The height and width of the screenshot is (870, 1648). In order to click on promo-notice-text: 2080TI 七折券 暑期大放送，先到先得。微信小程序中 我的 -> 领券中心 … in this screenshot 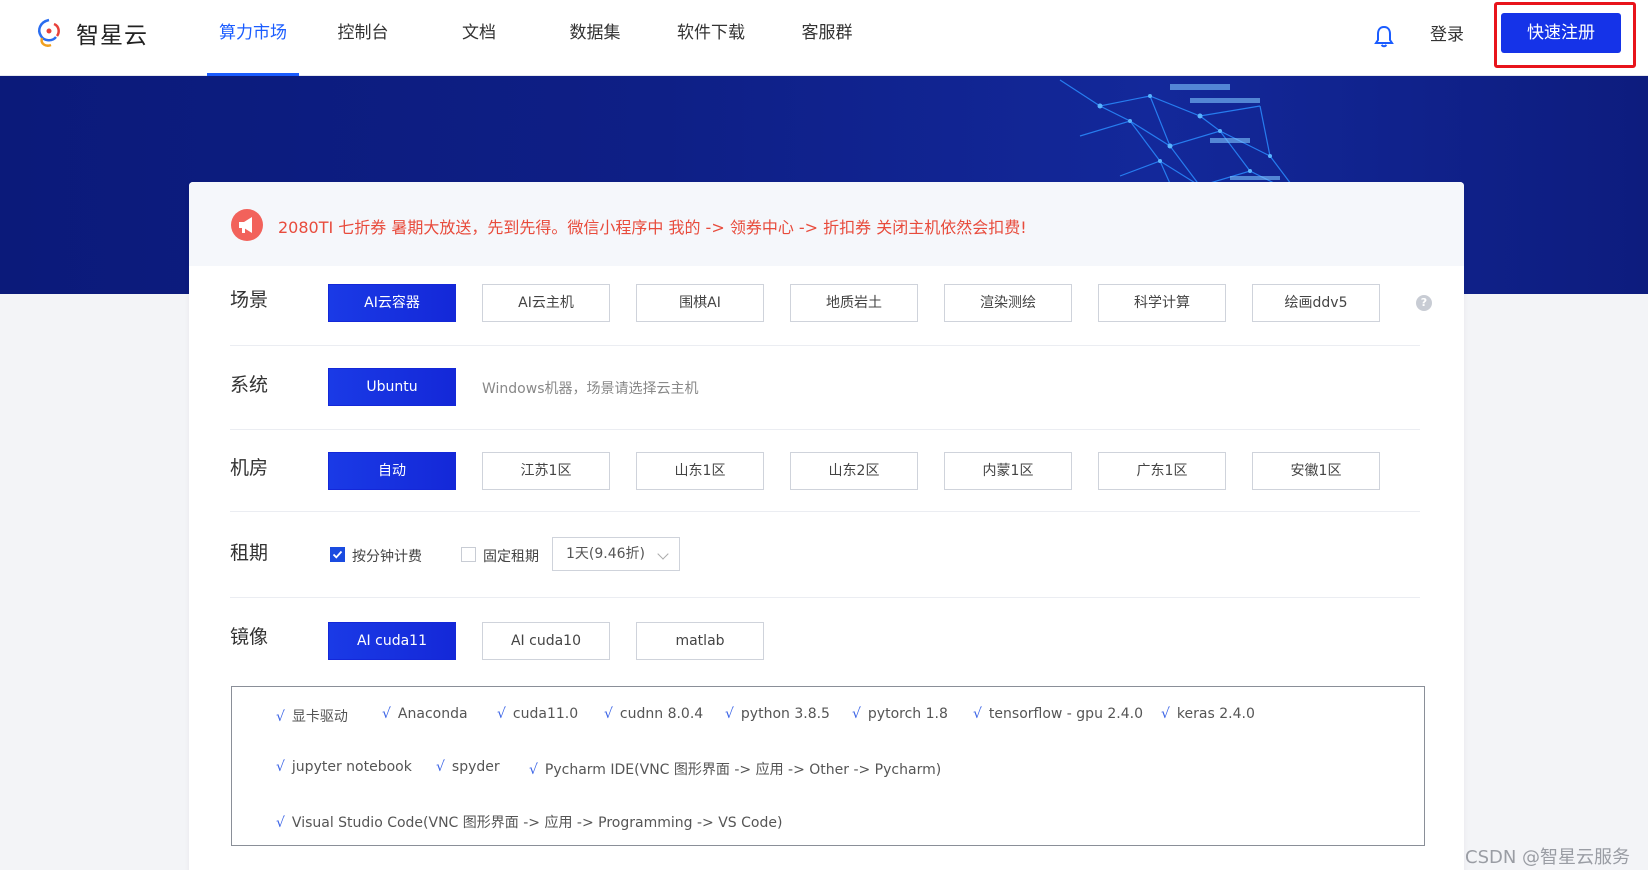, I will do `click(652, 227)`.